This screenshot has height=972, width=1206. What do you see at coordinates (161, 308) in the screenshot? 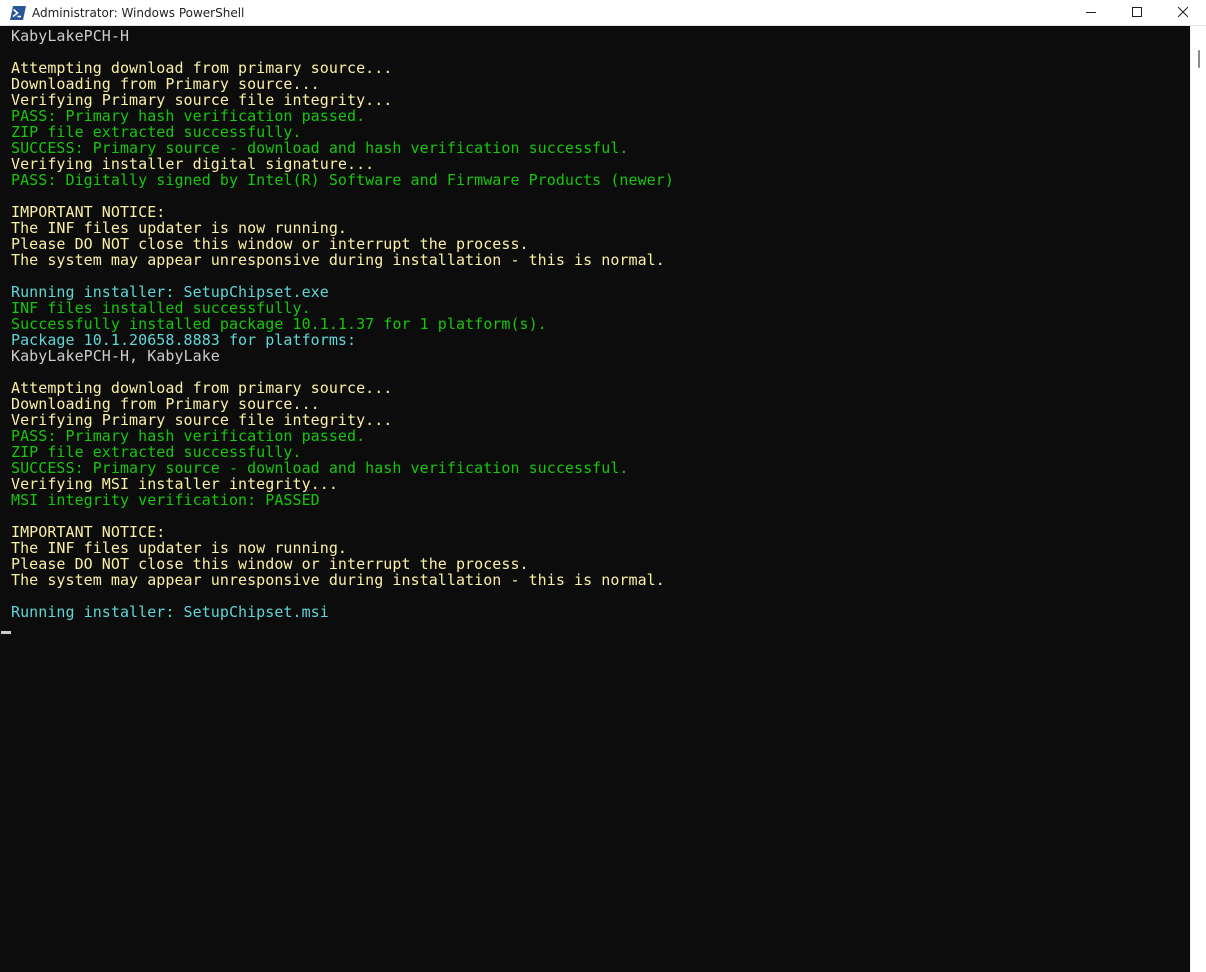
I see `console-line: INF files installed successfully.` at bounding box center [161, 308].